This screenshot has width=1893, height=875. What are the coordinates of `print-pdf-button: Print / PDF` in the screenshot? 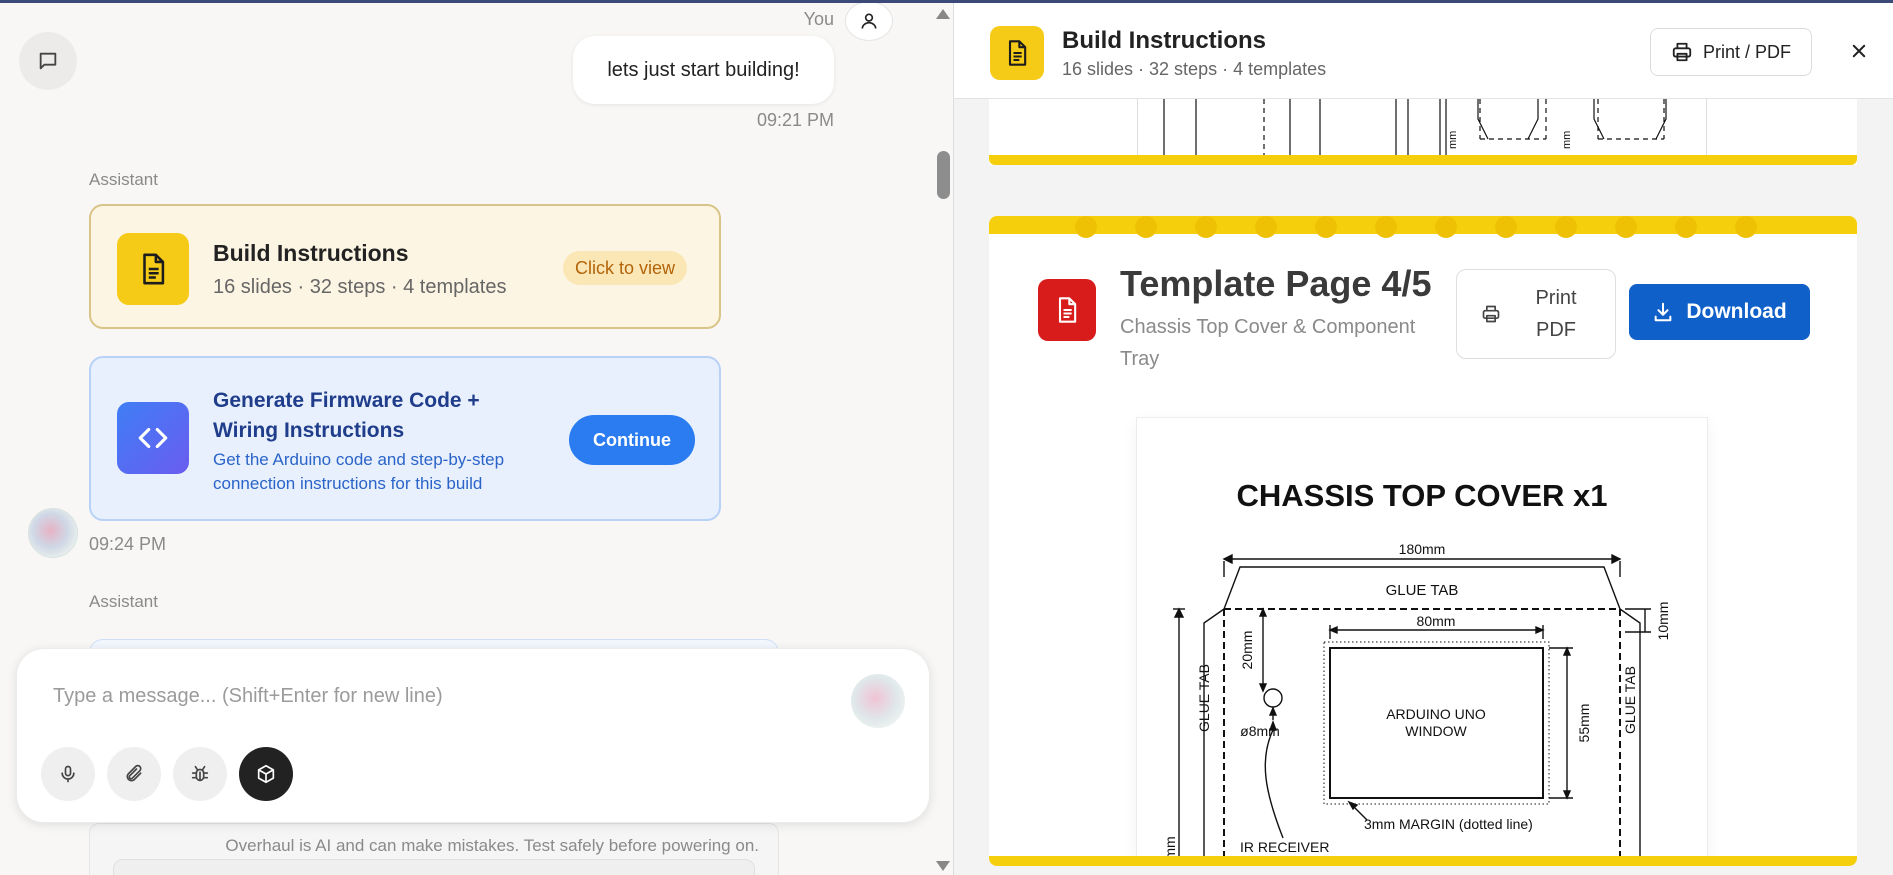 It's located at (1731, 52).